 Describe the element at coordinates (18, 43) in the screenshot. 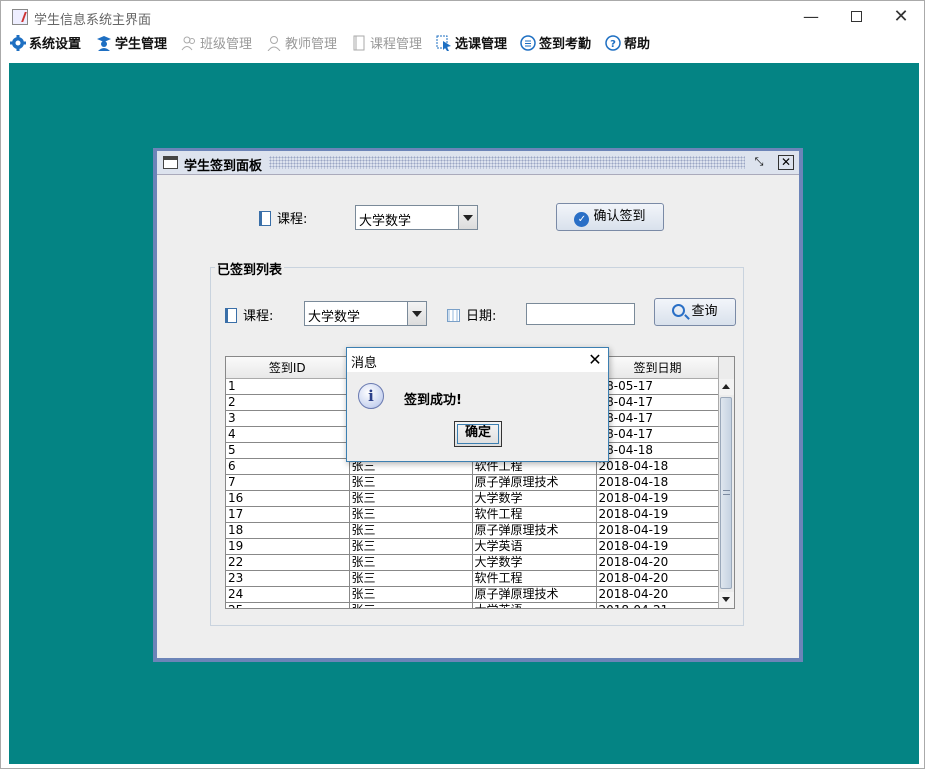

I see `gear-icon` at that location.